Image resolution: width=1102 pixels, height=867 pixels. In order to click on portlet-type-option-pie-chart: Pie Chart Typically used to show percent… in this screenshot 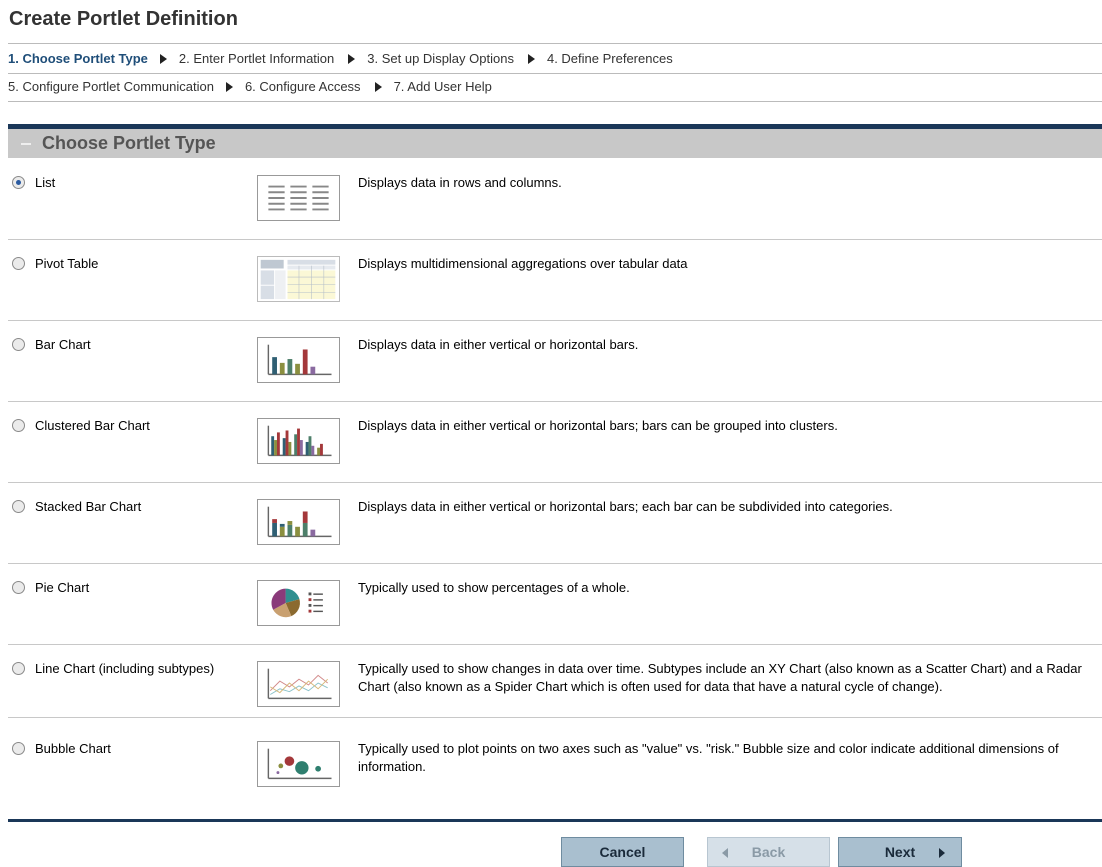, I will do `click(555, 607)`.